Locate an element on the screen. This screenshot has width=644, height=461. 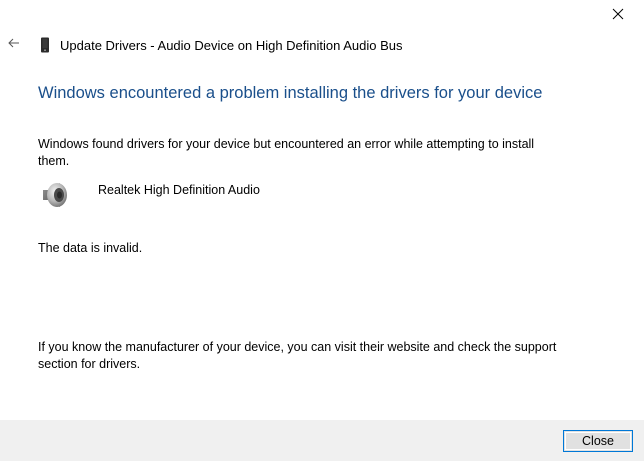
device-row: Realtek High Definition Audio is located at coordinates (150, 195).